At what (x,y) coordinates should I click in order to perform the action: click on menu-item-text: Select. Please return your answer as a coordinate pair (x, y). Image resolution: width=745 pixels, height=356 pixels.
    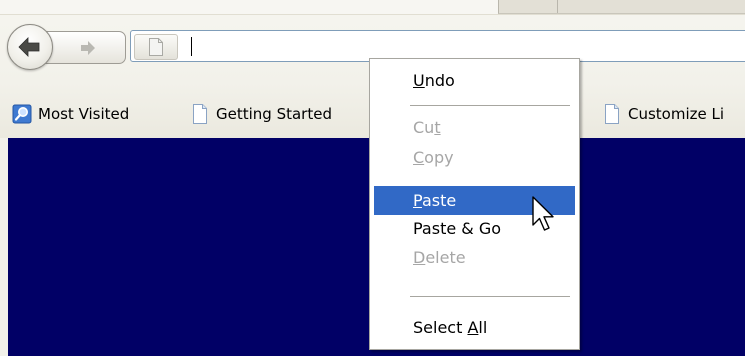
    Looking at the image, I should click on (440, 327).